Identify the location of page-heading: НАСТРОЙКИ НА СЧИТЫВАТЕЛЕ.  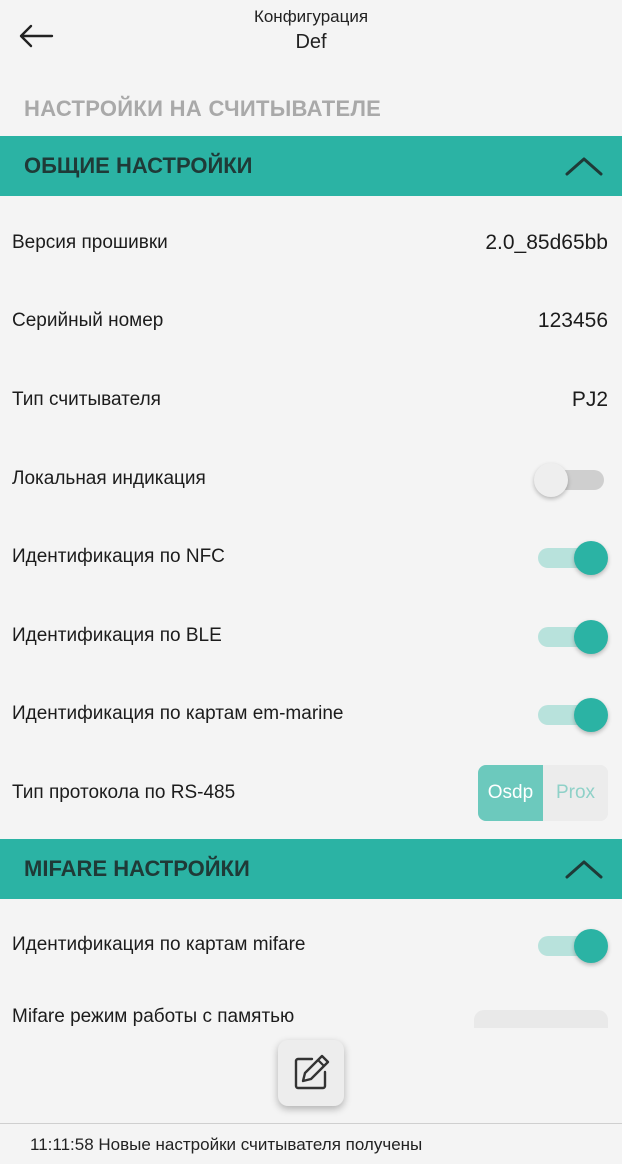
(203, 108).